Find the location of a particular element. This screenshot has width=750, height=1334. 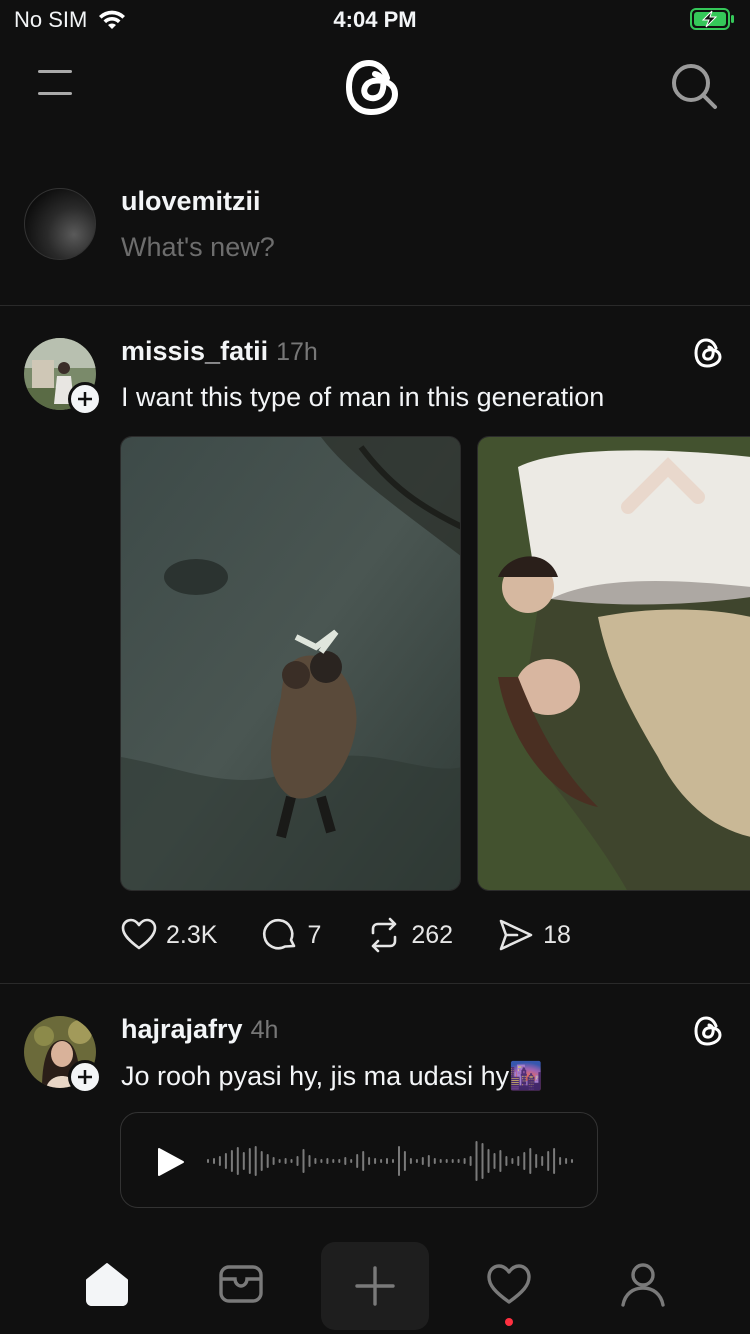

post-time: 4h is located at coordinates (264, 1030).